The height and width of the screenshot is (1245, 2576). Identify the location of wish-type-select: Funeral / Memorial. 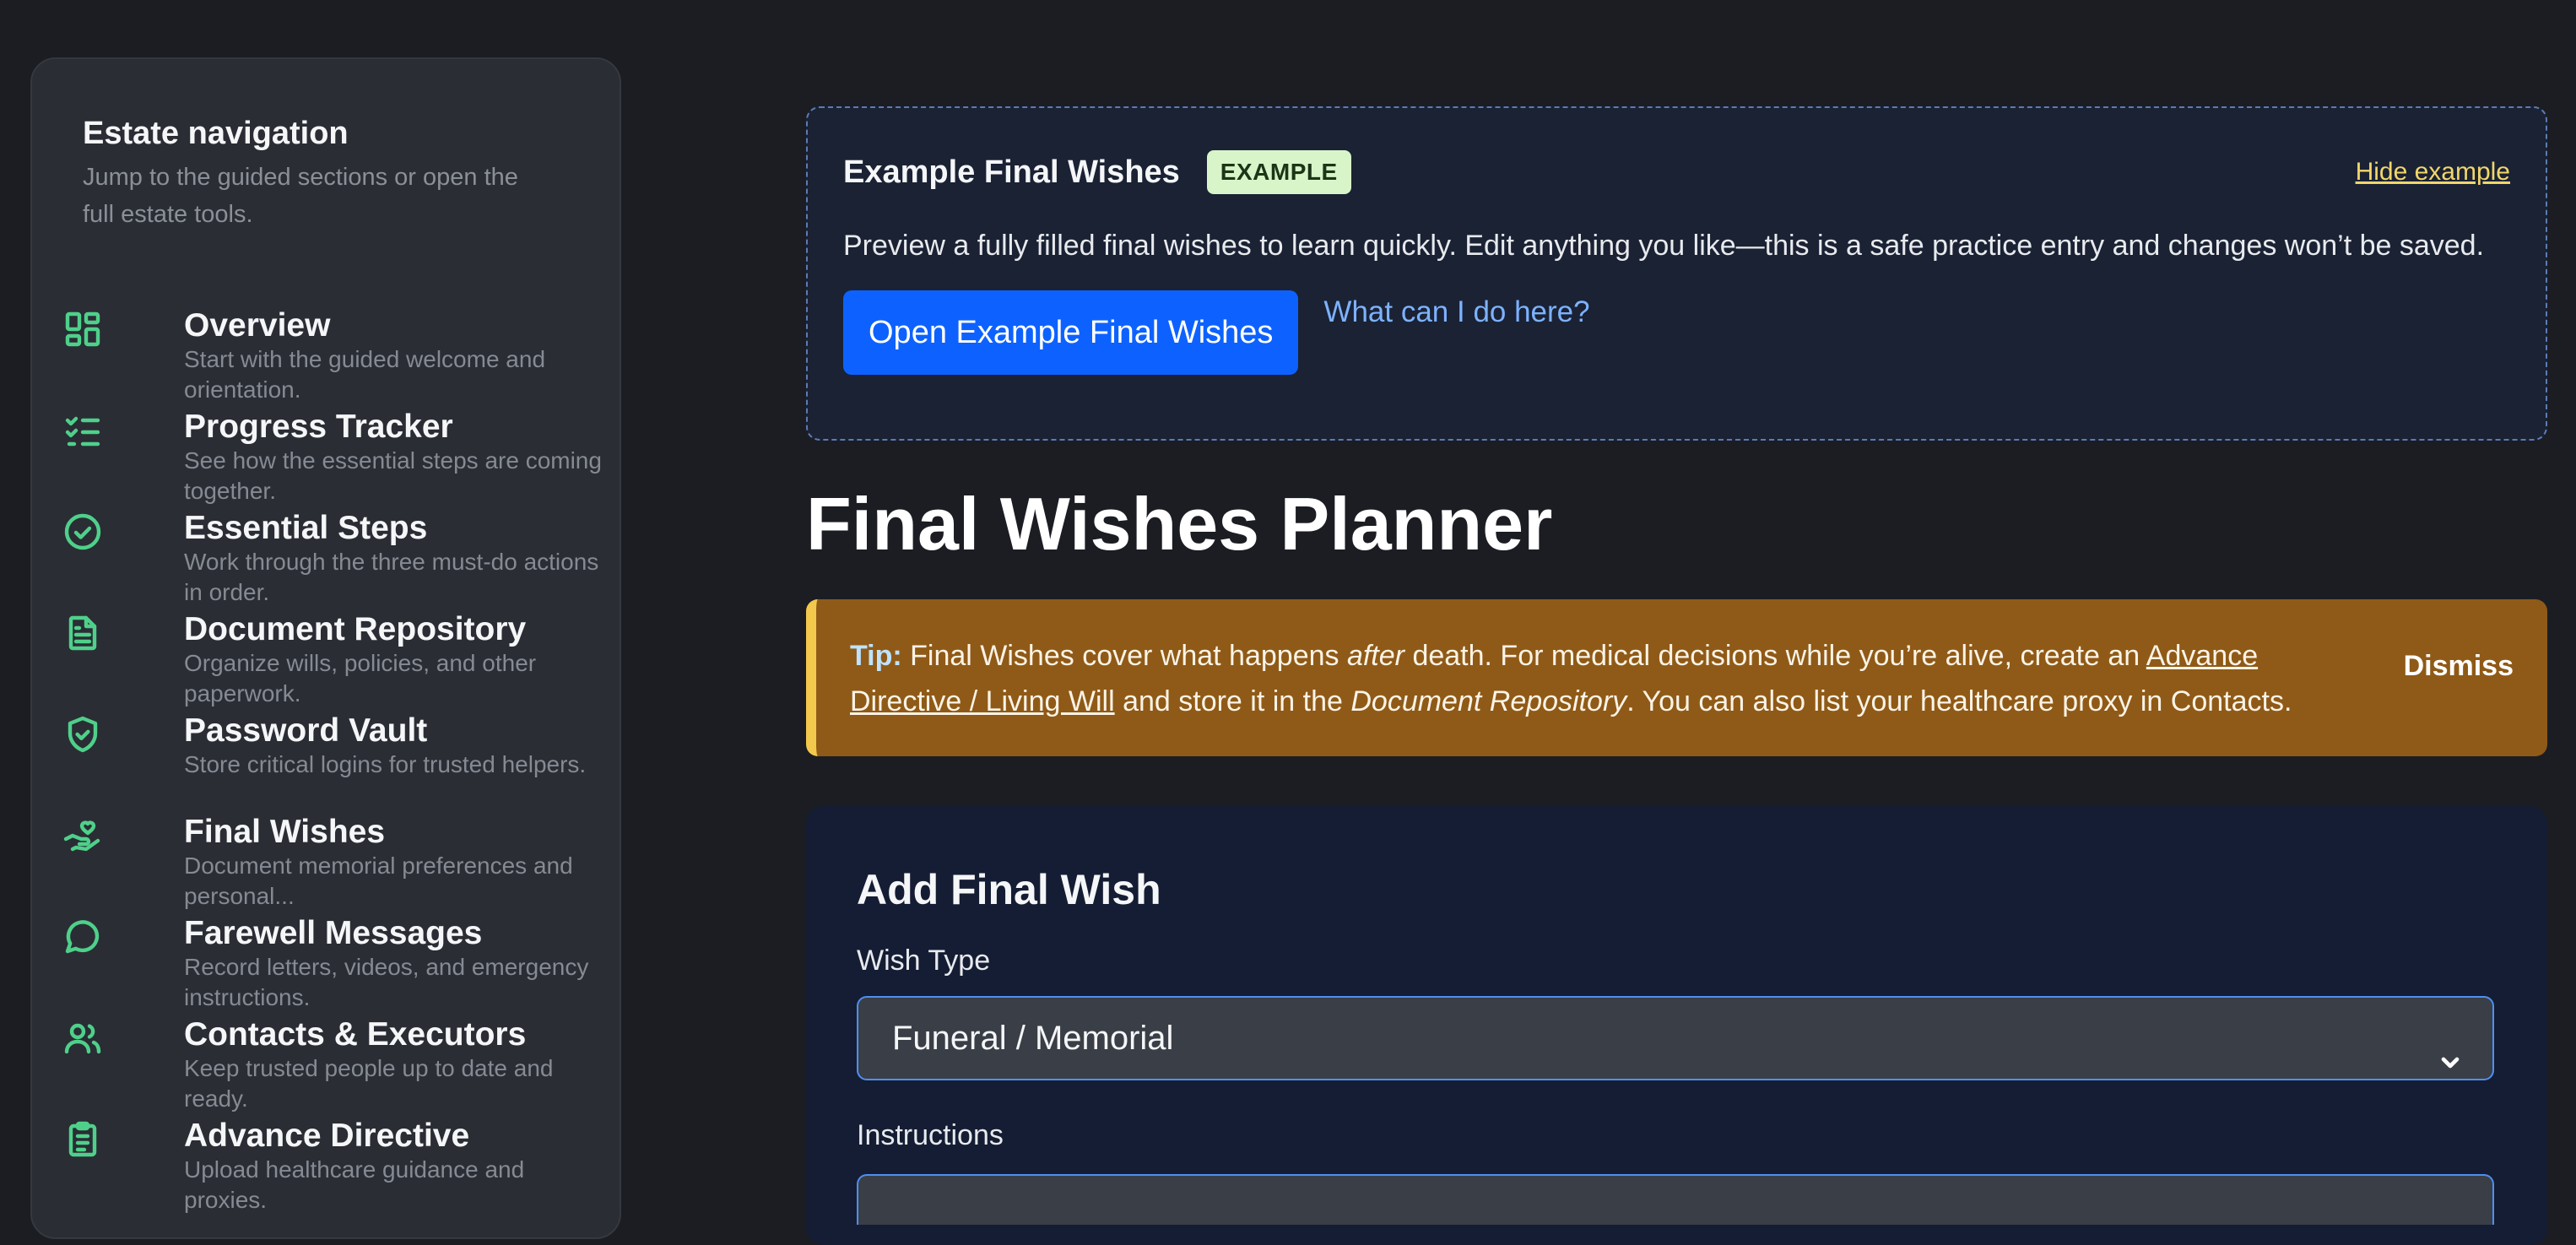
(1675, 1038).